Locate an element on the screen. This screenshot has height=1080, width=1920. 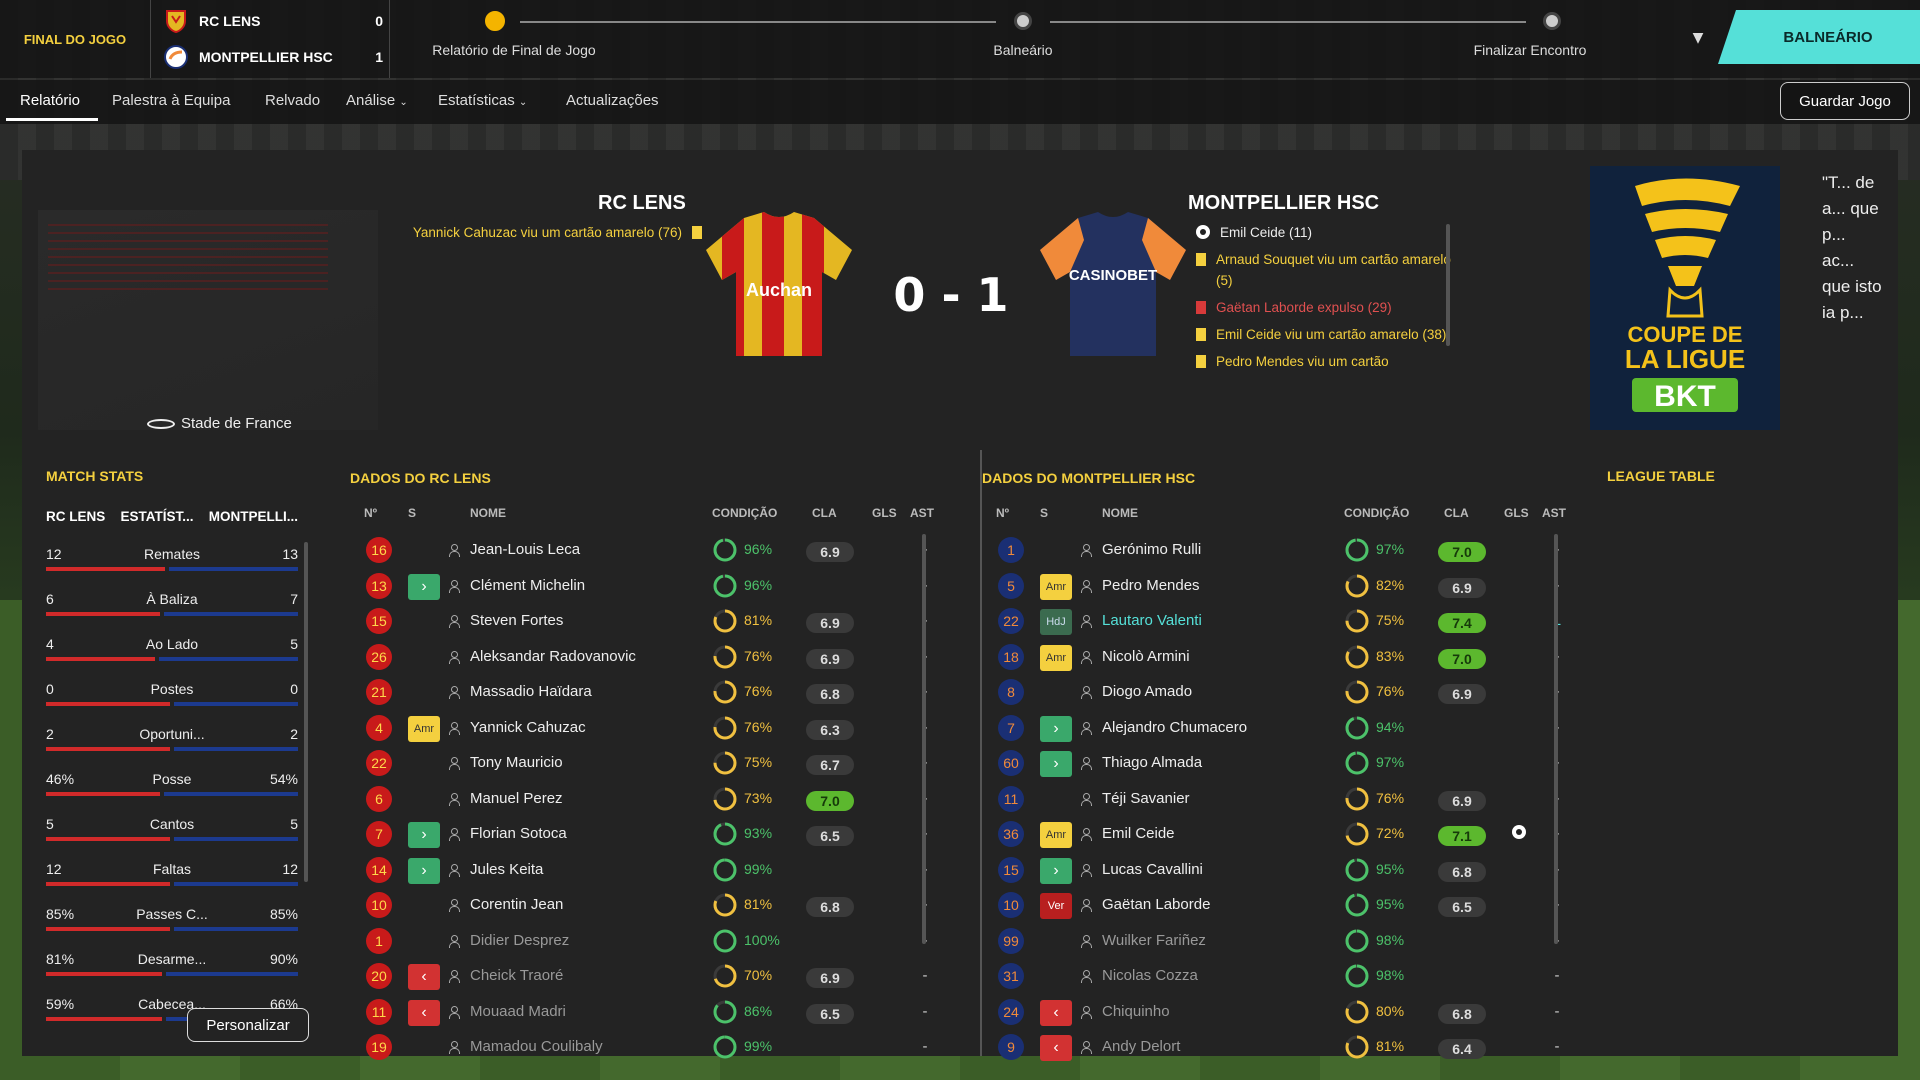
player-name: Téji Savanier is located at coordinates (1146, 798).